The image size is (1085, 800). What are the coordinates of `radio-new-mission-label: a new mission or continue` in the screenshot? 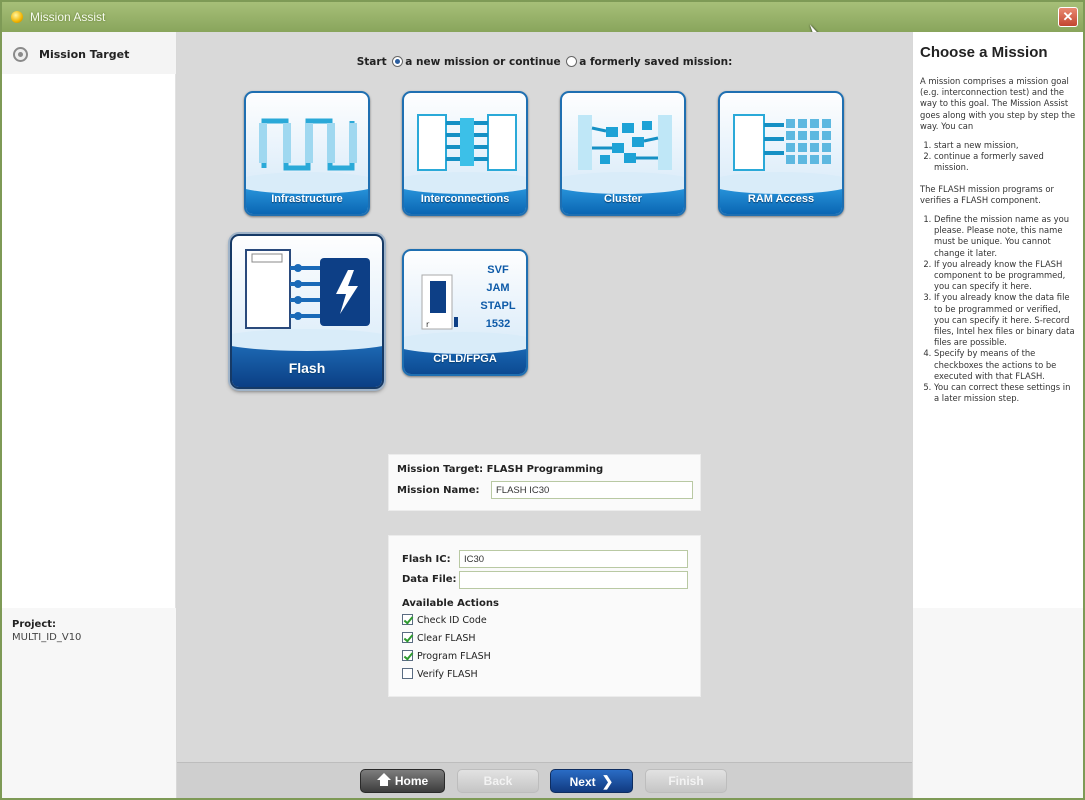 It's located at (483, 62).